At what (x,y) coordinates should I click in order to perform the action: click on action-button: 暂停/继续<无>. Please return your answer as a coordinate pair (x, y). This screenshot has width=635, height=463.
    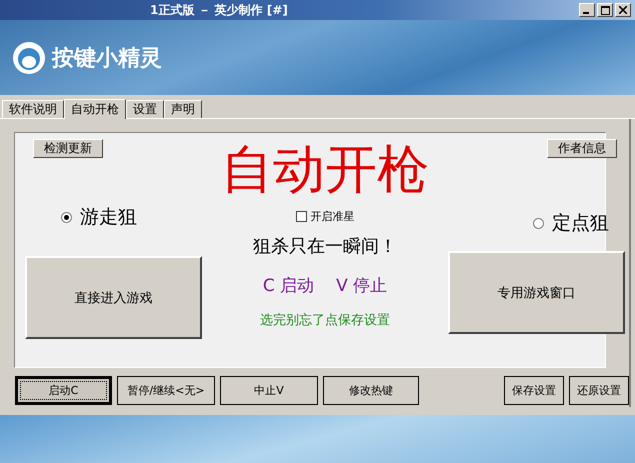
    Looking at the image, I should click on (166, 390).